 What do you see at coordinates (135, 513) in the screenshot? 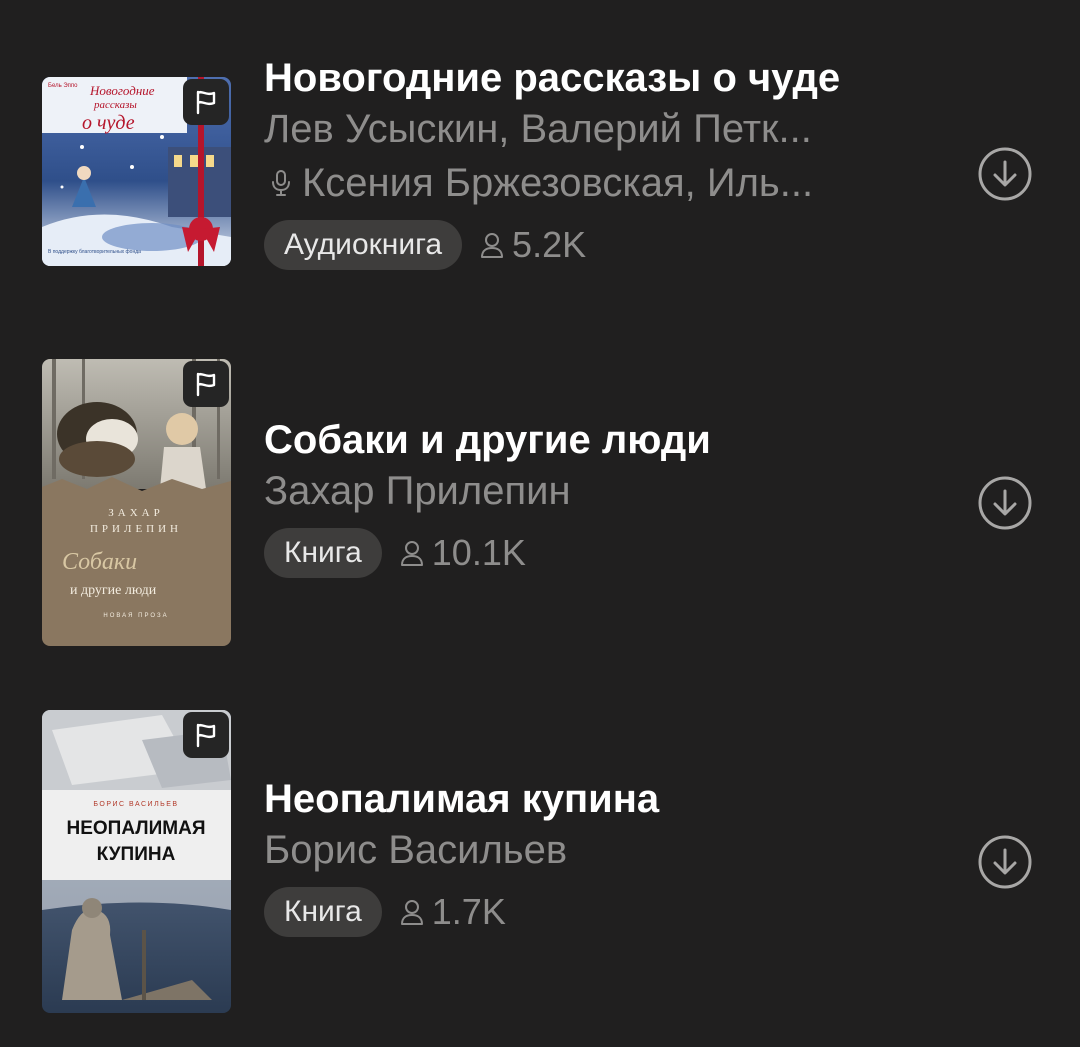
I see `svg-text: ЗАХАР` at bounding box center [135, 513].